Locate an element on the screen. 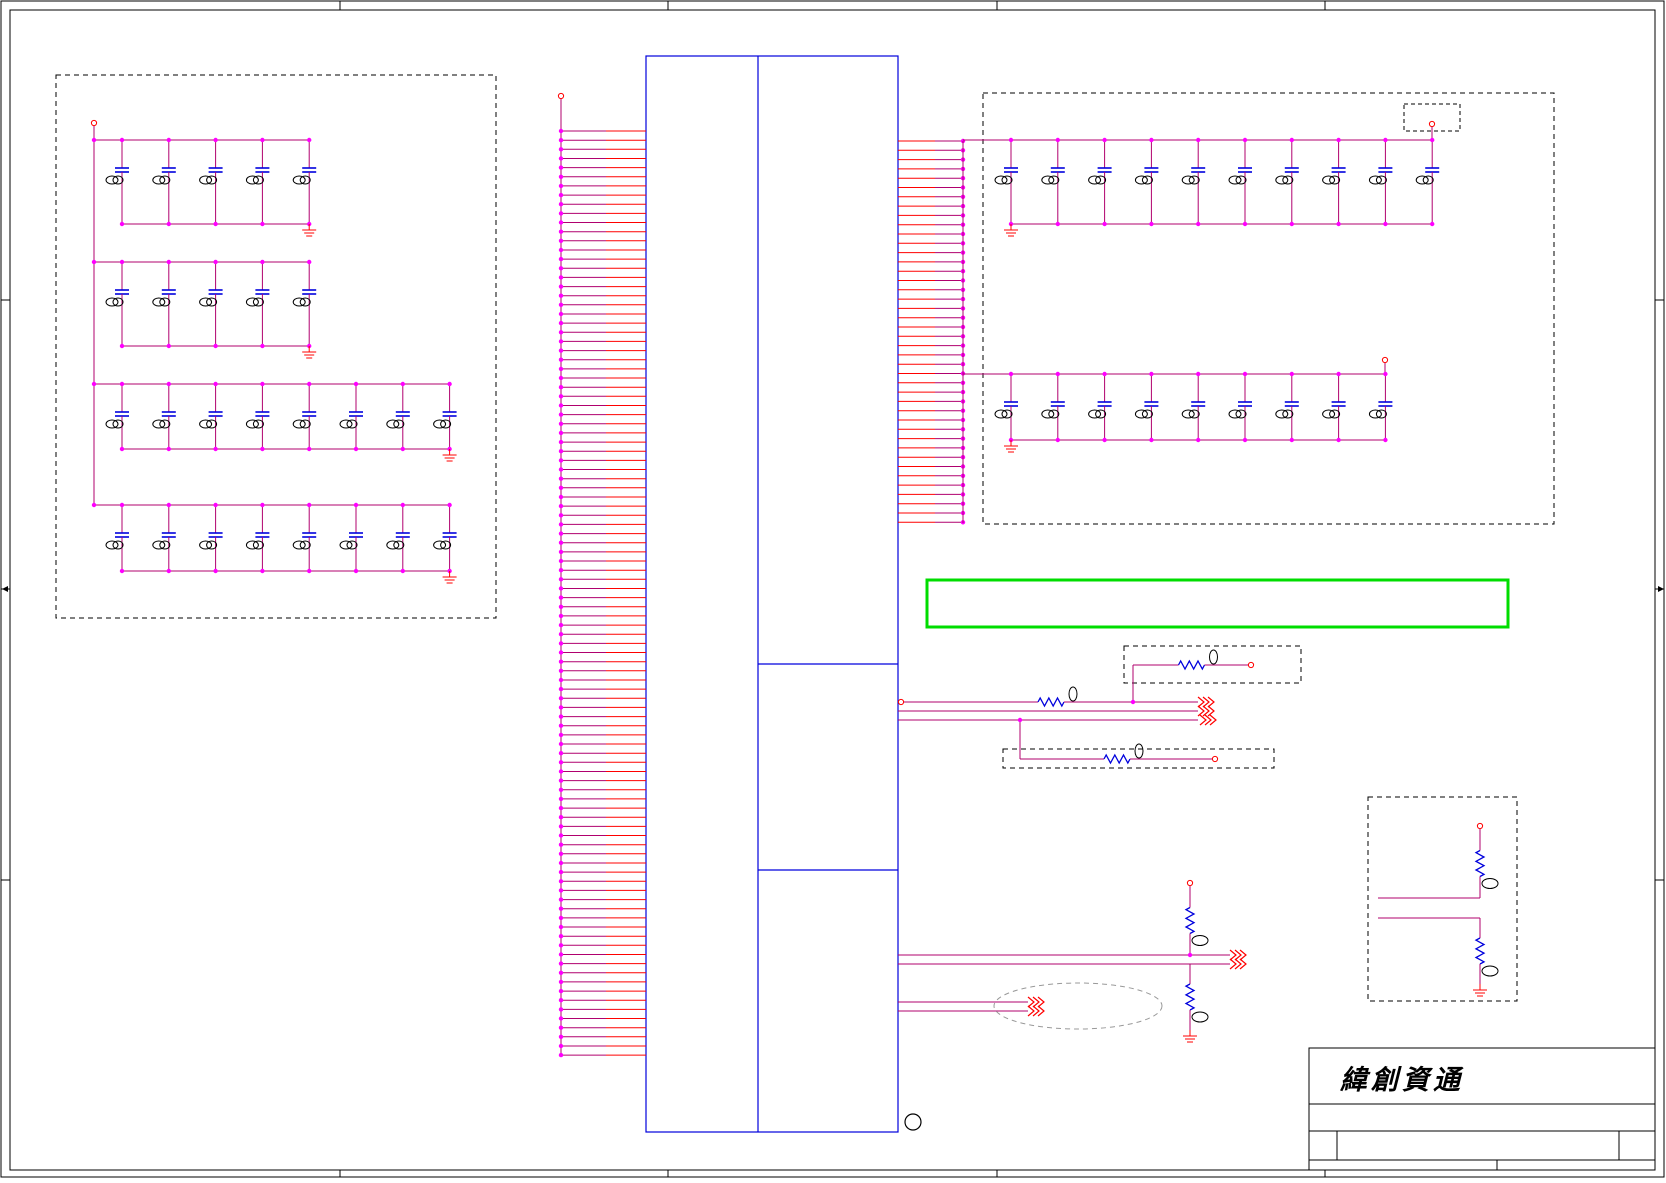 The image size is (1666, 1183). signal-pin is located at coordinates (1215, 759).